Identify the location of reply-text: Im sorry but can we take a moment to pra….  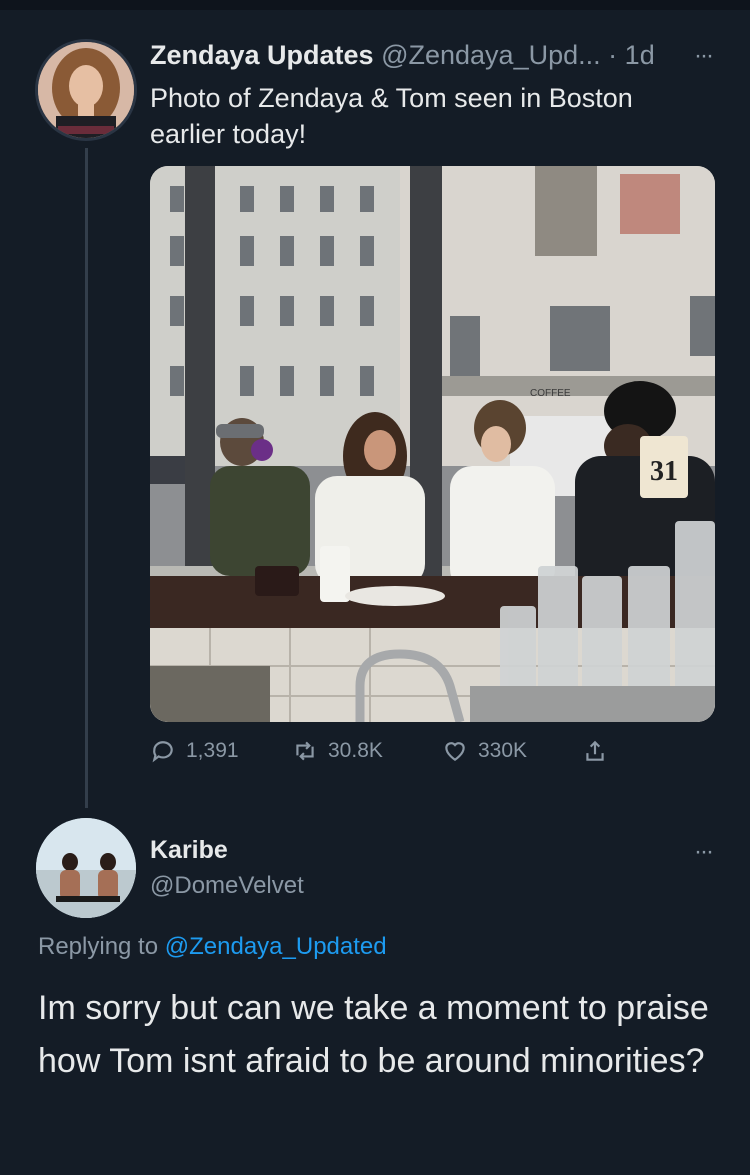
(373, 1034).